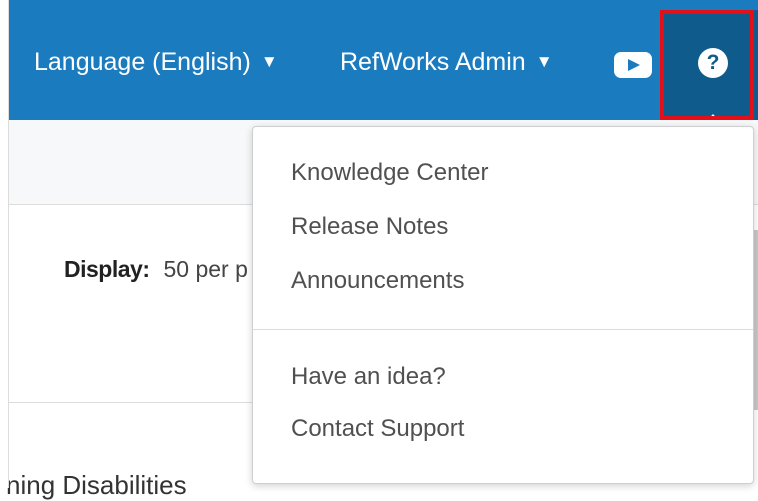 This screenshot has width=758, height=501. Describe the element at coordinates (156, 269) in the screenshot. I see `display-setting: Display: 50 per p` at that location.